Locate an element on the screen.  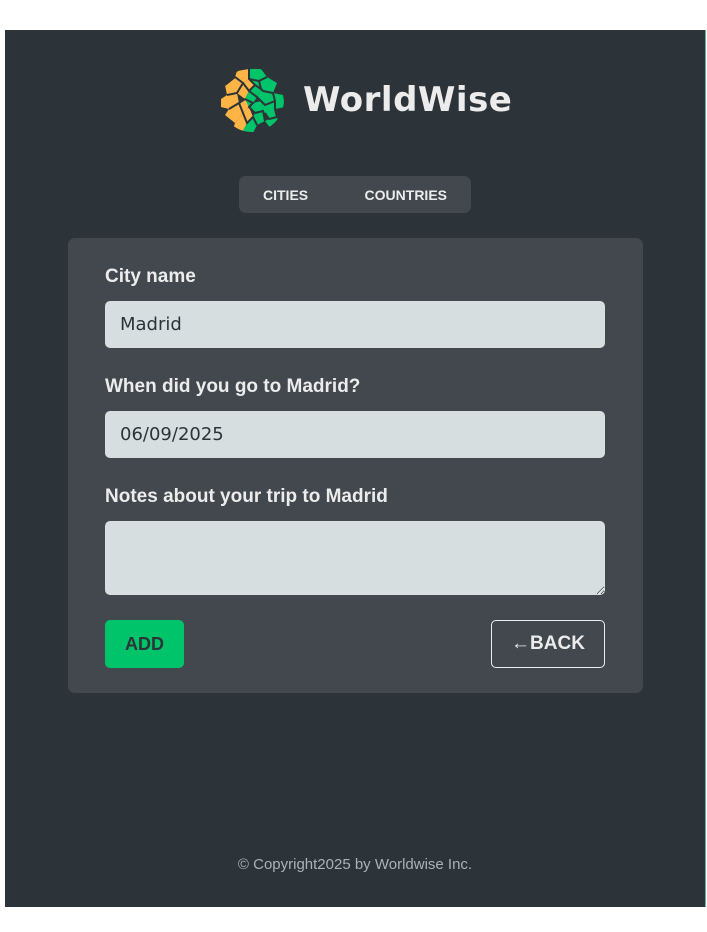
copyright-footer: © Copyright2025 by Worldwise Inc. is located at coordinates (355, 864).